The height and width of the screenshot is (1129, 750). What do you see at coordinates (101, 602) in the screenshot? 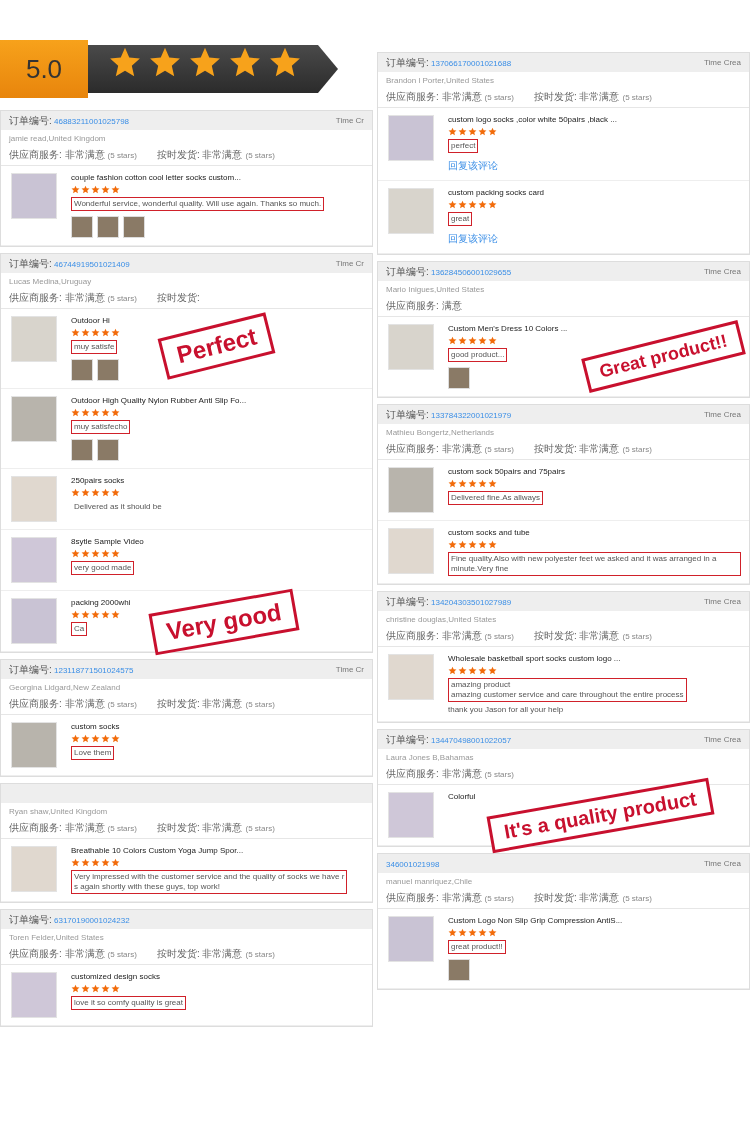
I see `product-title: packing 2000whi` at bounding box center [101, 602].